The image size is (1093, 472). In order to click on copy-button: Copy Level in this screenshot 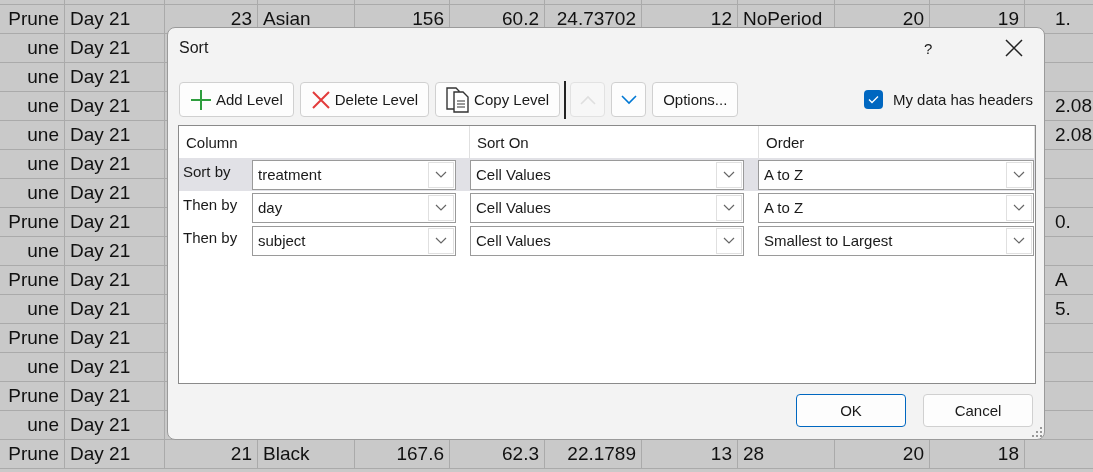, I will do `click(498, 99)`.